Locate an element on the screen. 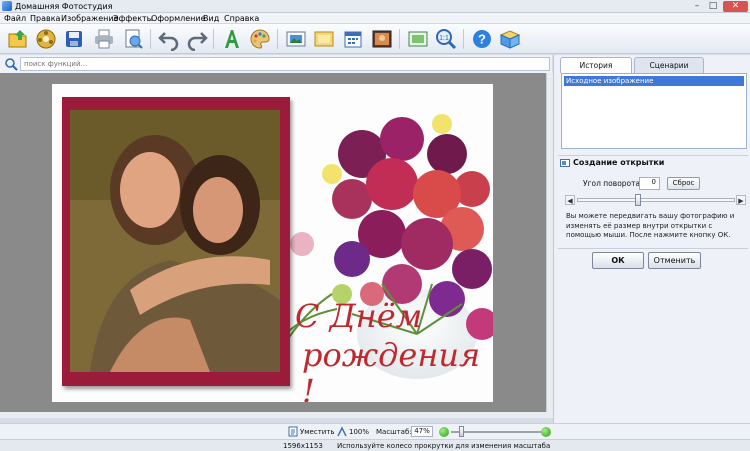 The width and height of the screenshot is (750, 451). menu-image: Изображение is located at coordinates (90, 18).